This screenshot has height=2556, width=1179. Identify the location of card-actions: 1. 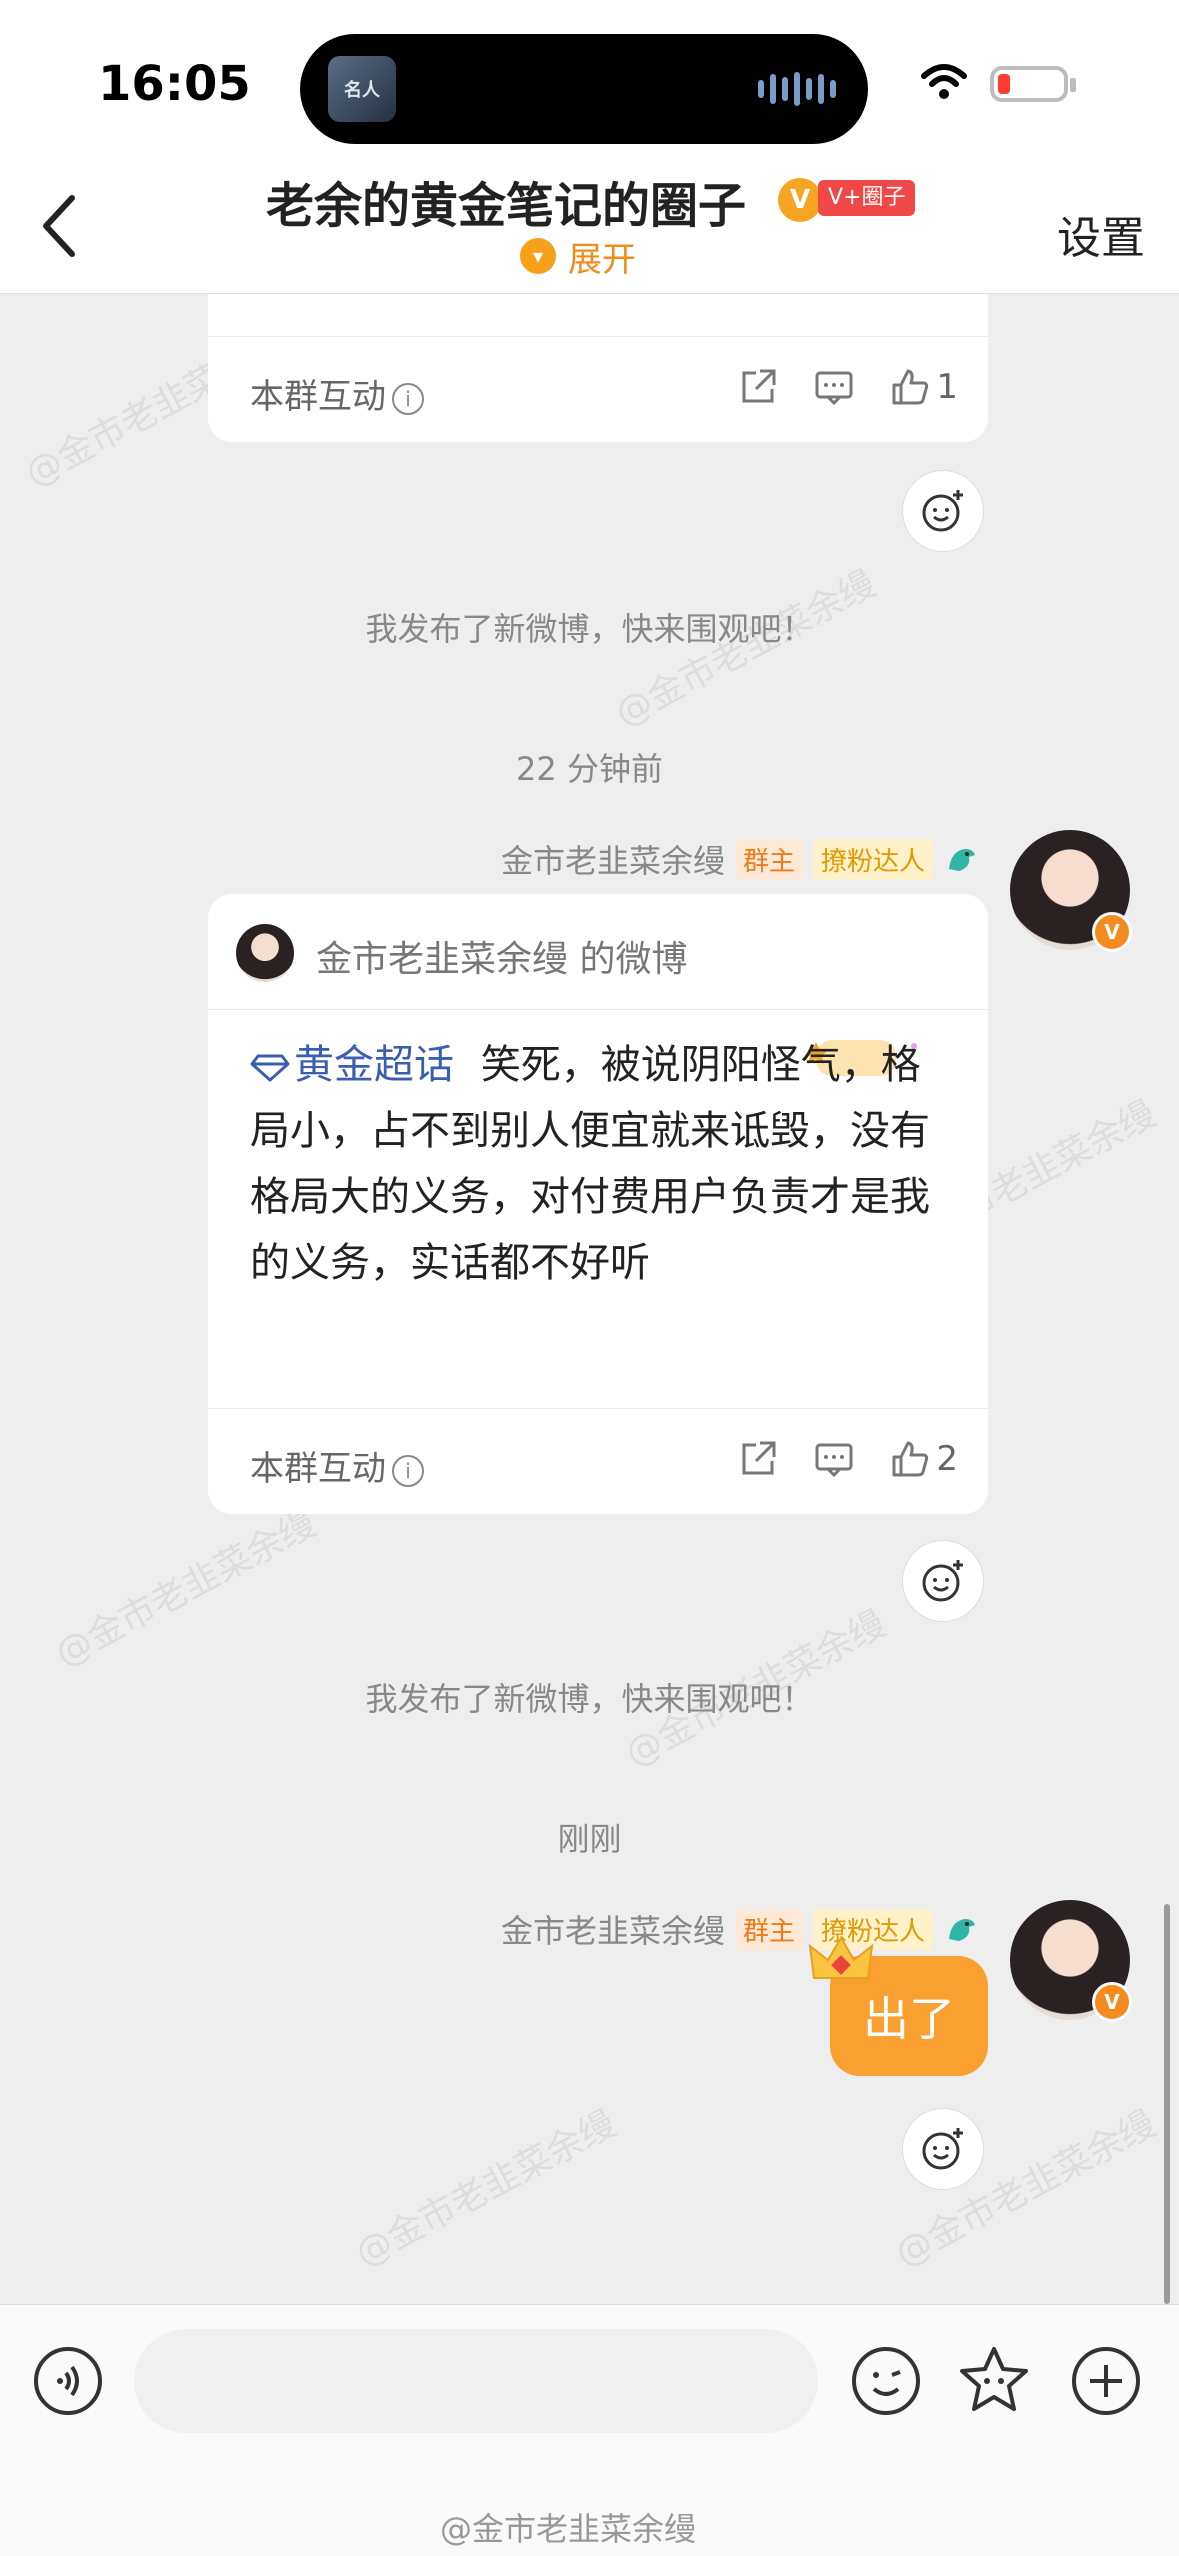
(848, 387).